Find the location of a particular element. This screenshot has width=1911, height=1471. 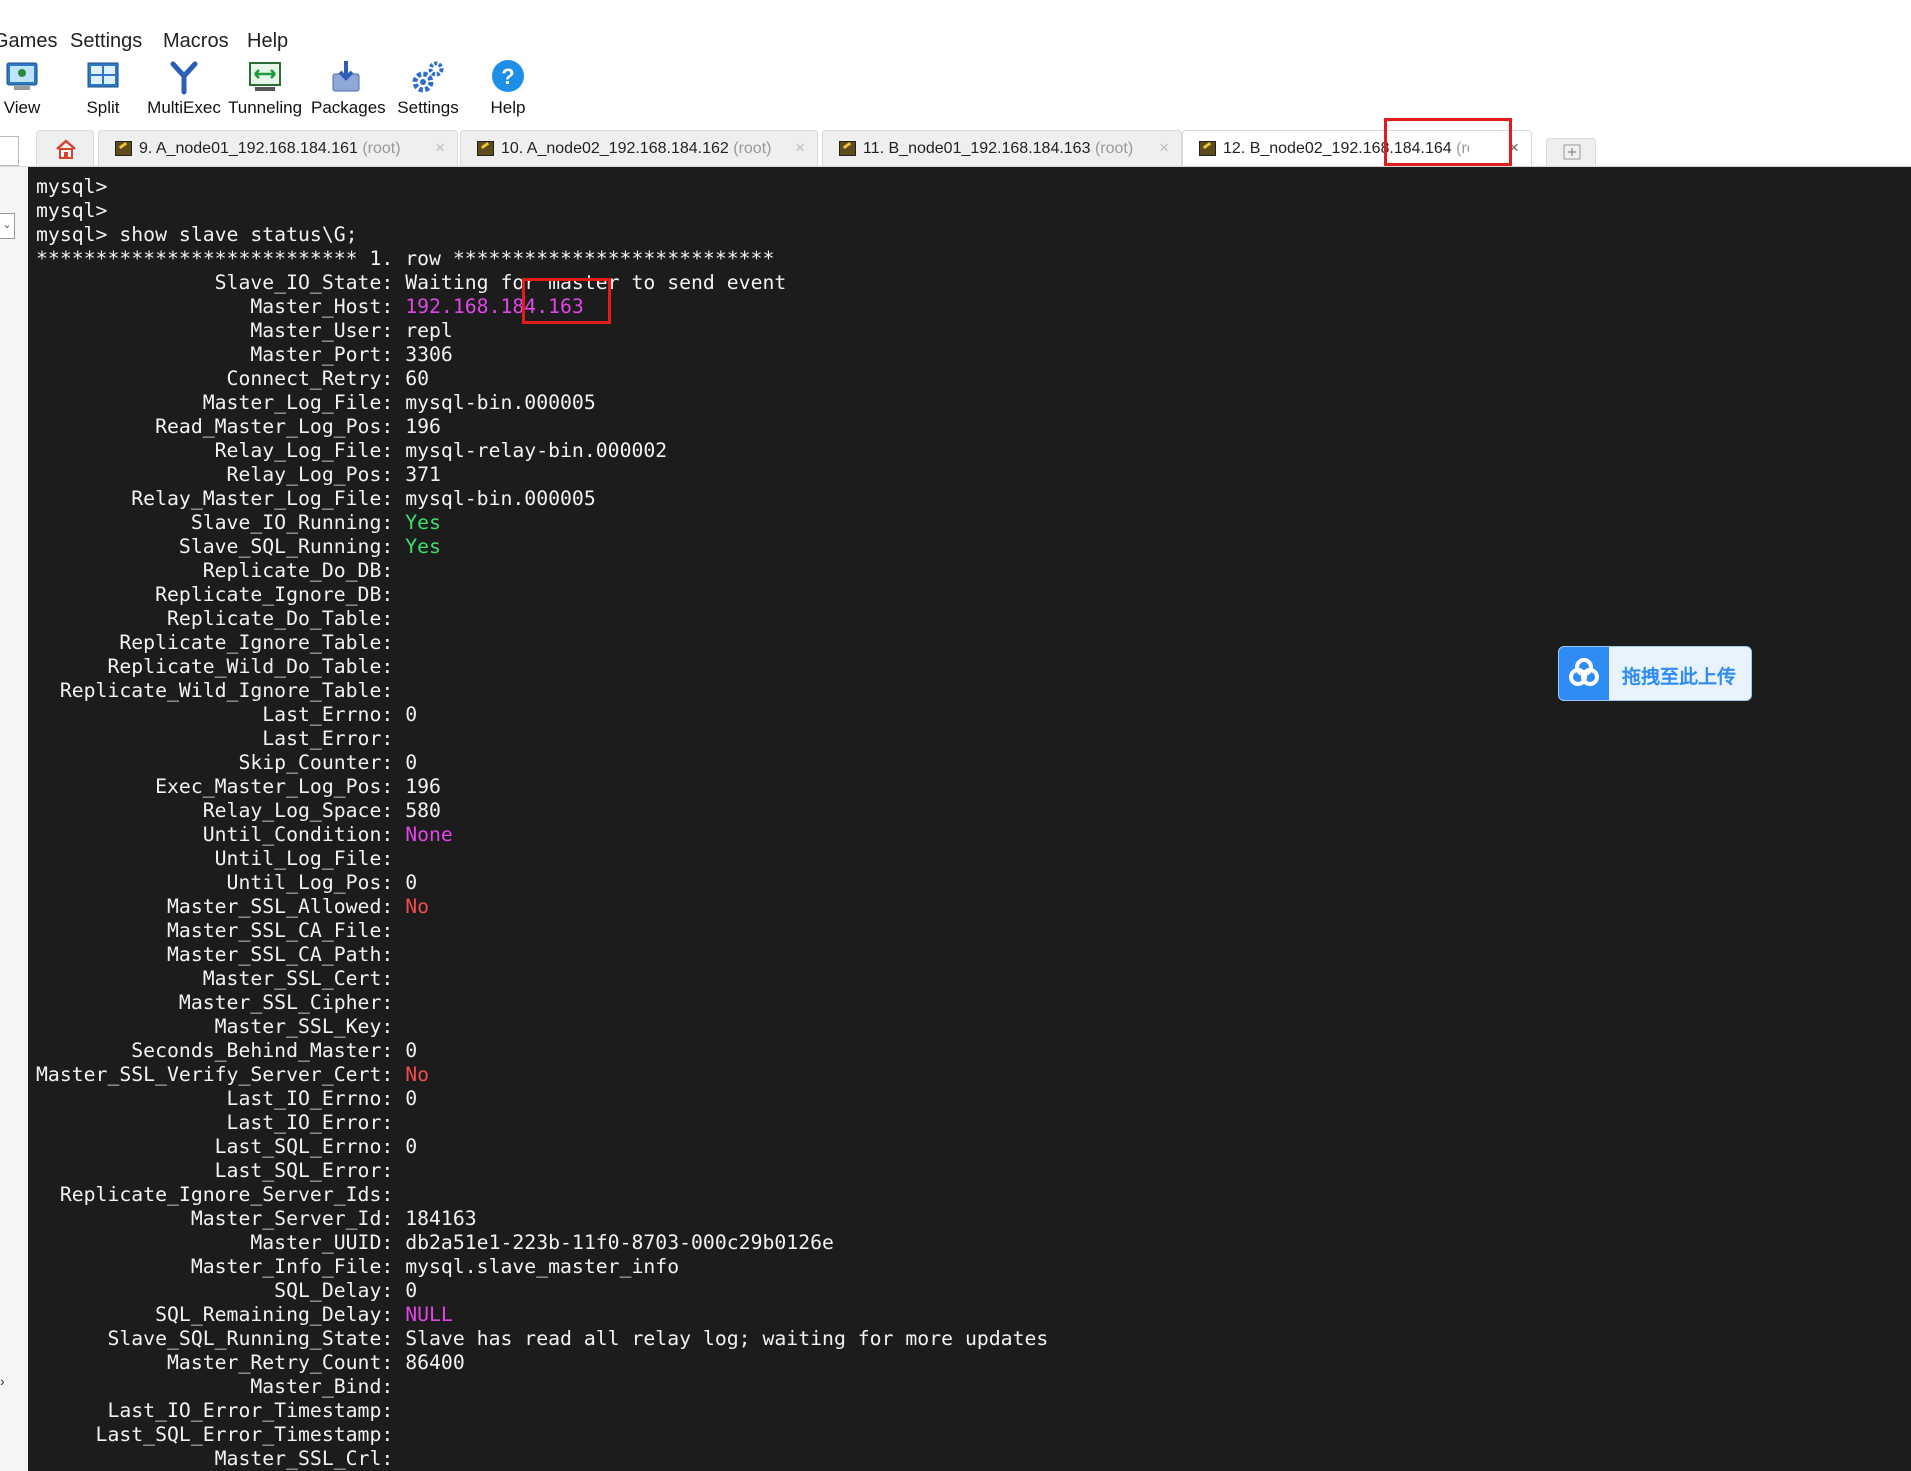

status-field: Last_SQL_Errno: 0 is located at coordinates (227, 1146).